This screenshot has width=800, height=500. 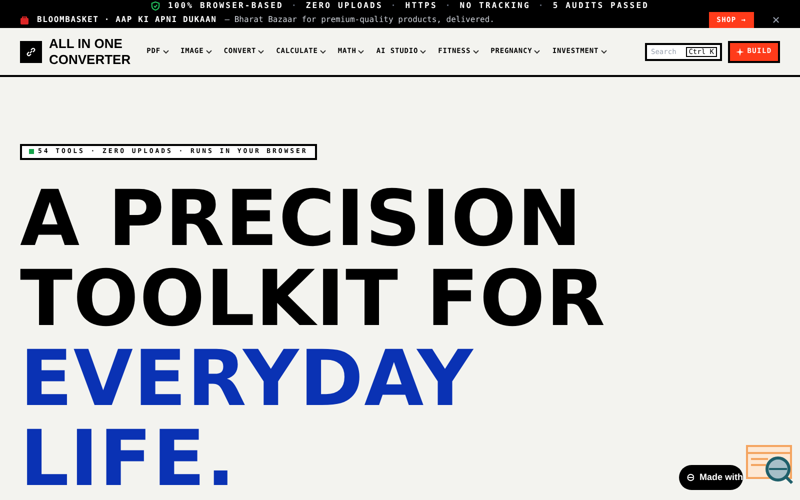 What do you see at coordinates (711, 477) in the screenshot?
I see `made-with-badge: Made with` at bounding box center [711, 477].